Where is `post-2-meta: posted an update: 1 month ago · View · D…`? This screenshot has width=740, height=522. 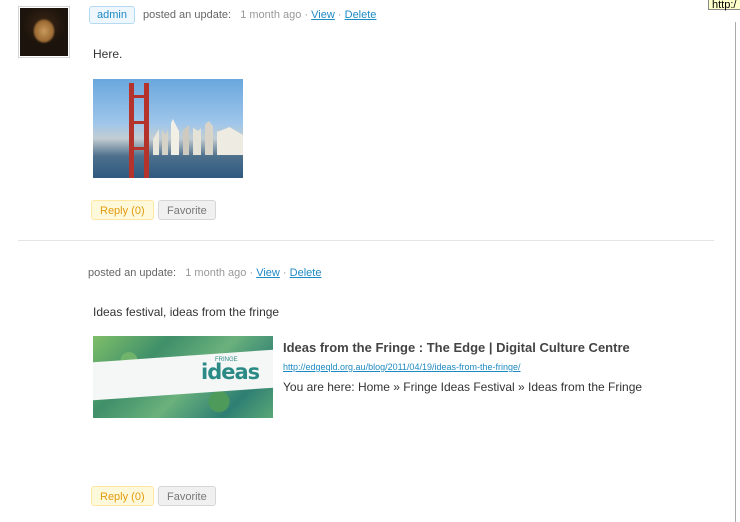 post-2-meta: posted an update: 1 month ago · View · D… is located at coordinates (204, 273).